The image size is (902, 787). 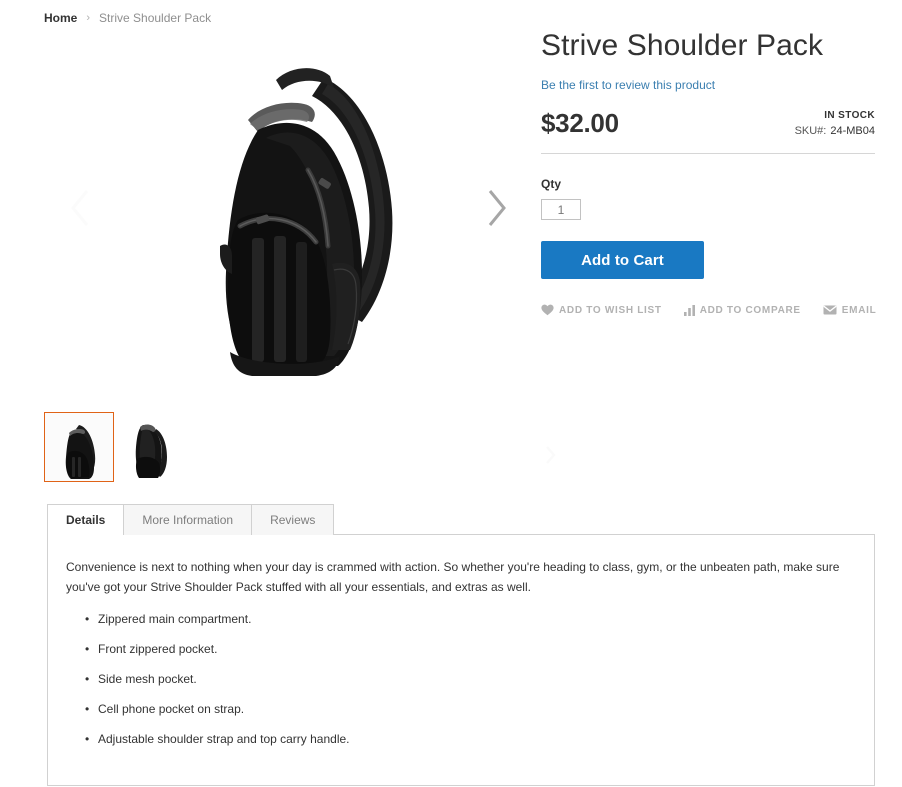 I want to click on breadcrumb-home-link: Home, so click(x=60, y=18).